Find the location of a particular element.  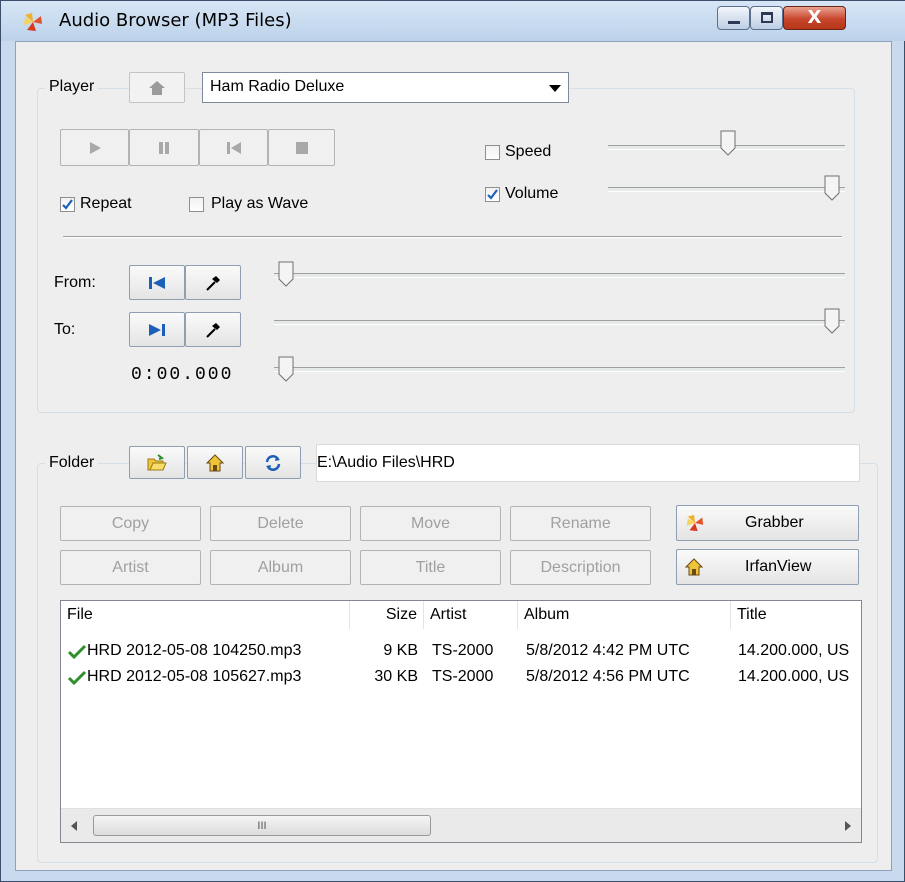

speed-slider-thumb is located at coordinates (728, 143).